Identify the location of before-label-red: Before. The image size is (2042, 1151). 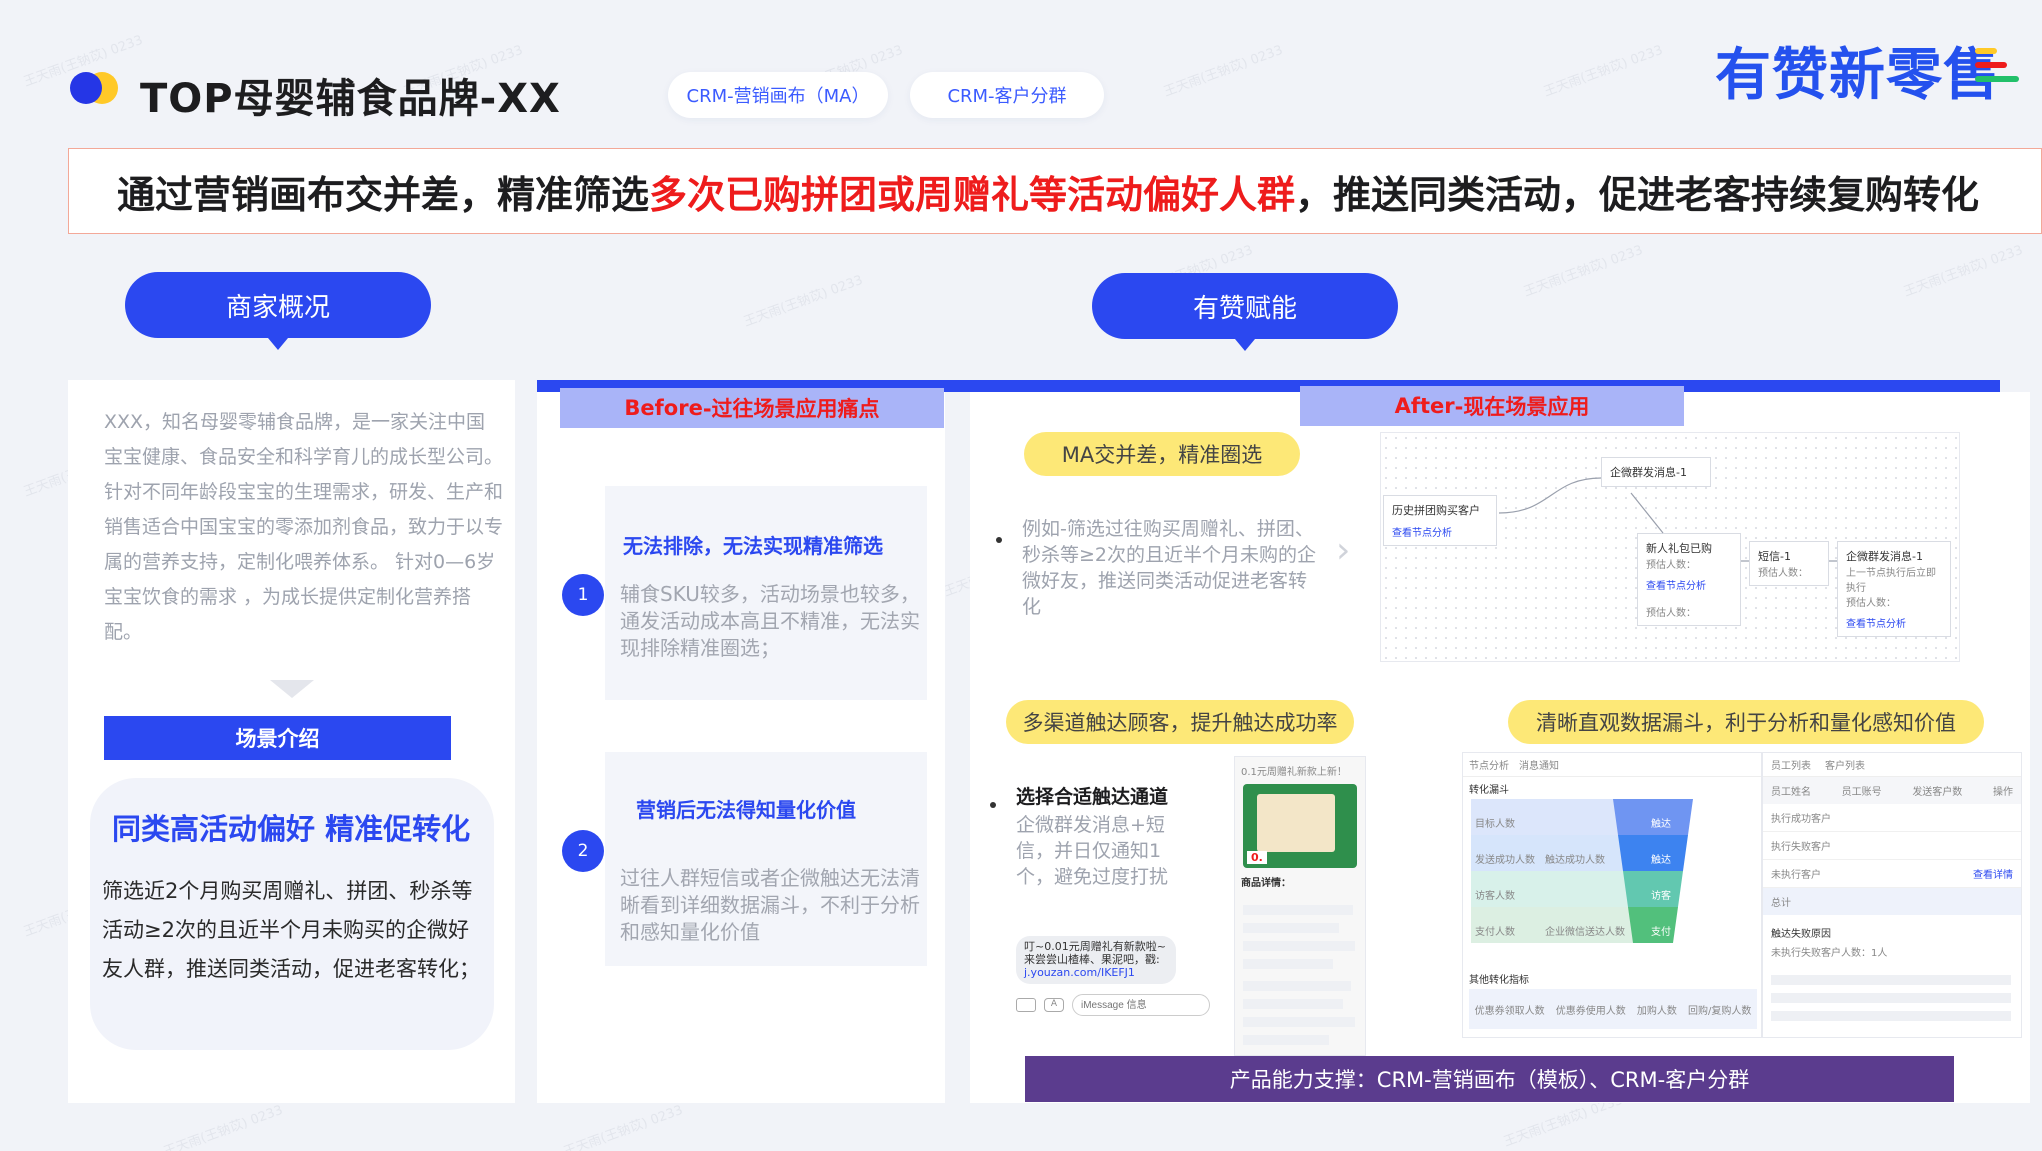
(663, 408).